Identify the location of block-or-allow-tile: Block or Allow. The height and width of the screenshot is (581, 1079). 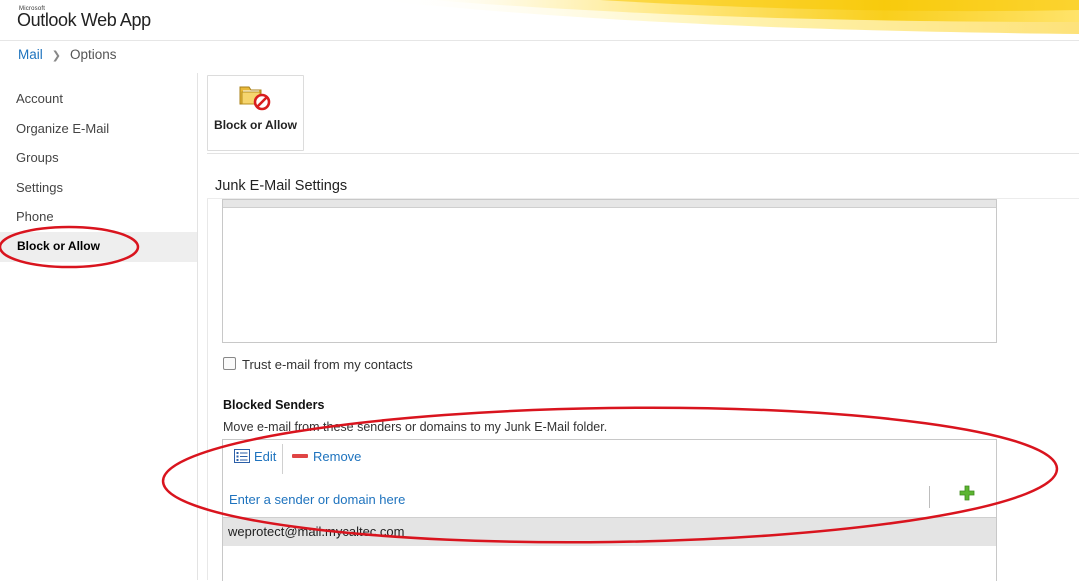
(255, 113).